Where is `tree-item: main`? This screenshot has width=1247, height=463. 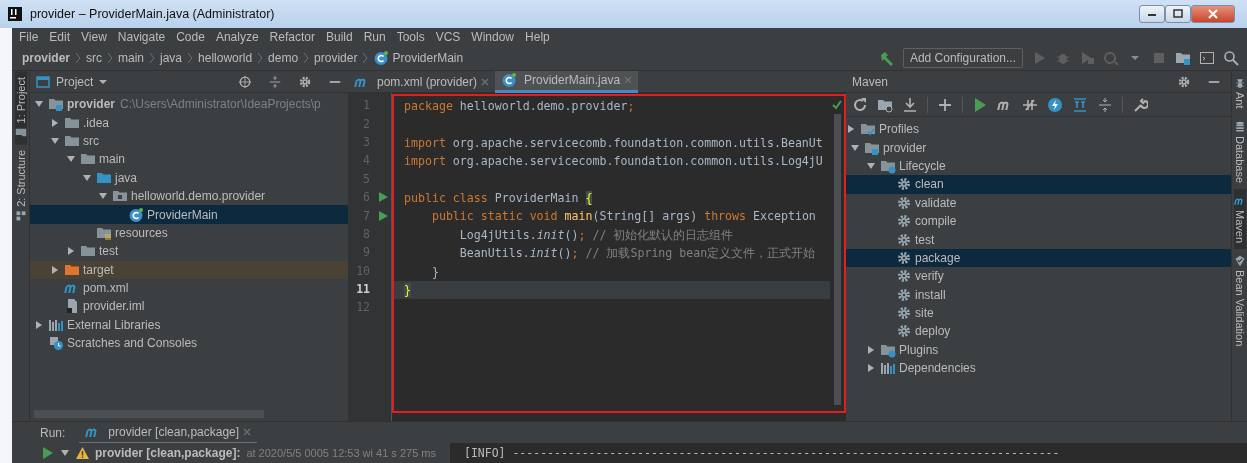 tree-item: main is located at coordinates (189, 159).